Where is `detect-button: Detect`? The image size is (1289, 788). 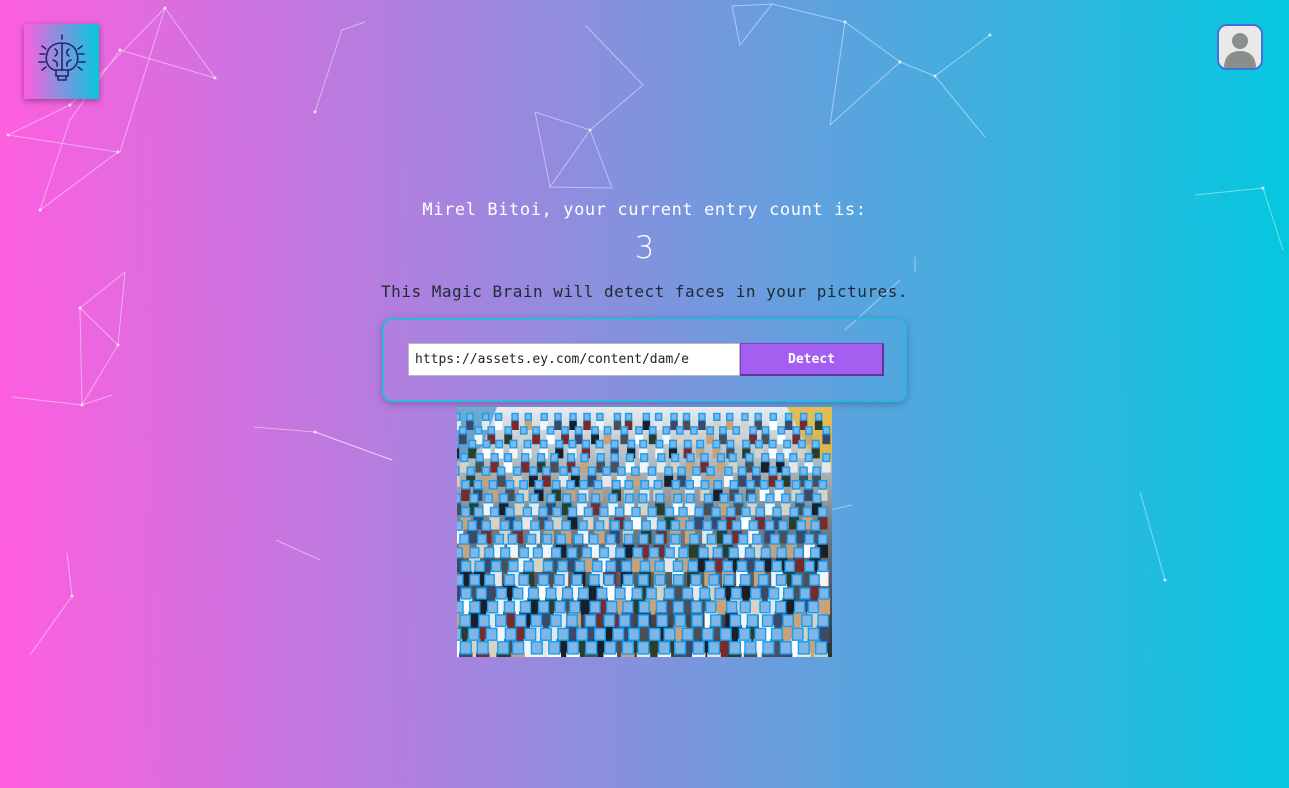 detect-button: Detect is located at coordinates (812, 359).